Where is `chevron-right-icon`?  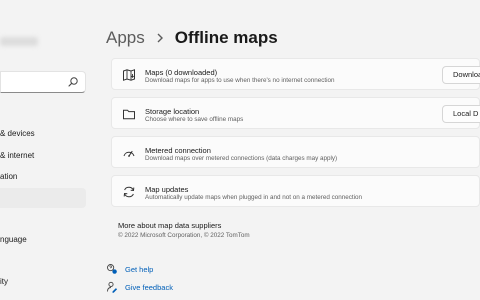
chevron-right-icon is located at coordinates (160, 38).